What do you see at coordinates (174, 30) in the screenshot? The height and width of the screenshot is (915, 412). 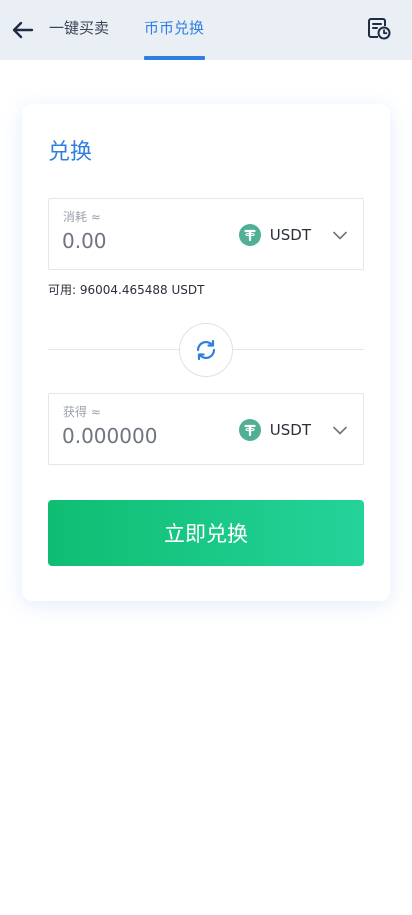 I see `tab-coin-swap: 币币兑换` at bounding box center [174, 30].